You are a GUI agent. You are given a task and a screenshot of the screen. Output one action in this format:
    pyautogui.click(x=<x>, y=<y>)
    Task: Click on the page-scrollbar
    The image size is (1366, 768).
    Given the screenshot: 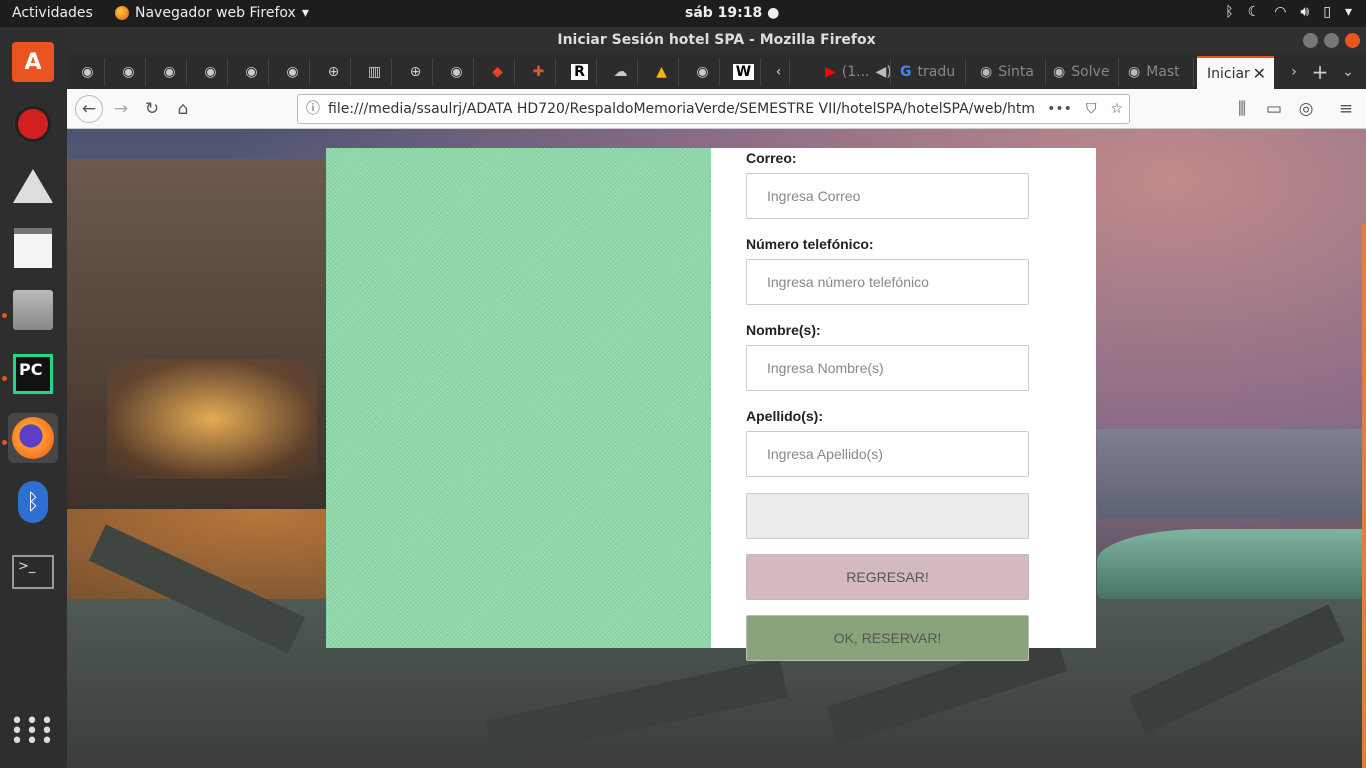 What is the action you would take?
    pyautogui.click(x=1364, y=496)
    